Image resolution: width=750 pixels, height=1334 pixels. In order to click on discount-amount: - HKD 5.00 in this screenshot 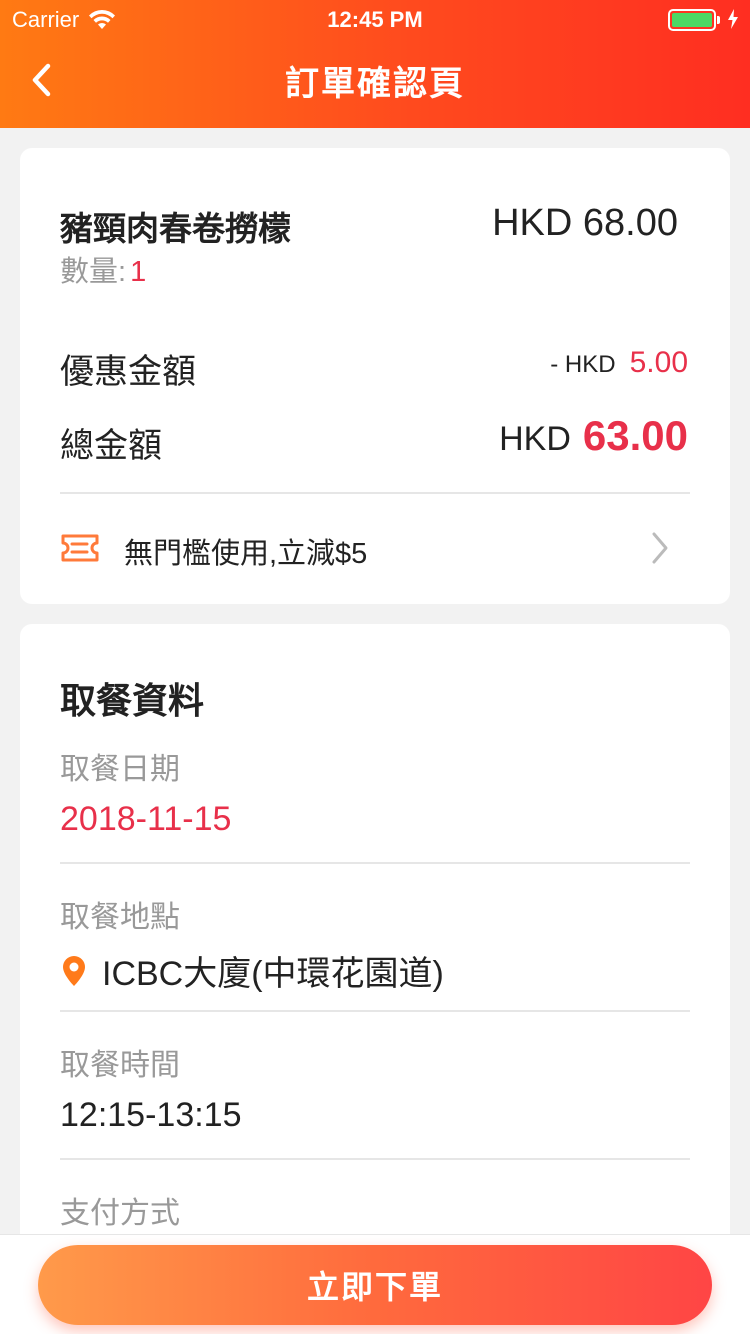, I will do `click(619, 363)`.